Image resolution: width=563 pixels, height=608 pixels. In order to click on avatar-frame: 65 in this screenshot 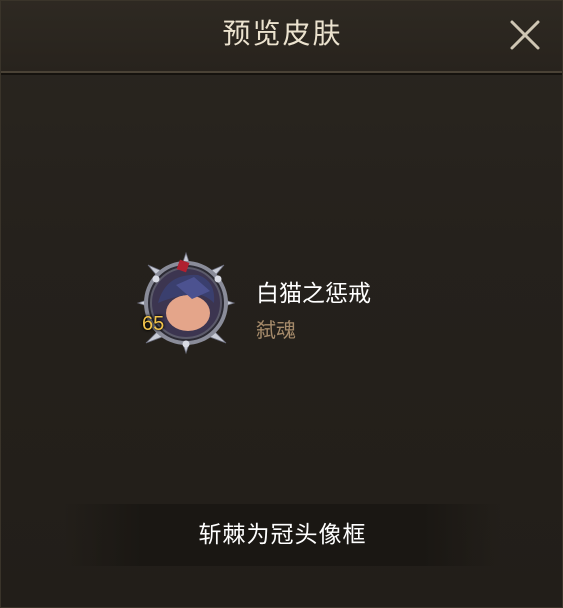, I will do `click(186, 303)`.